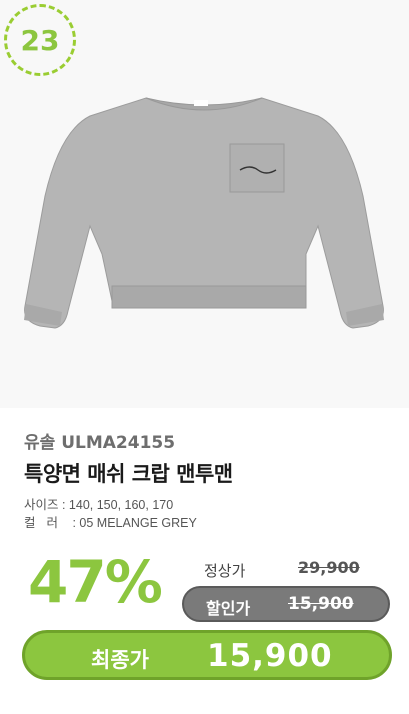  I want to click on color-info: 컬러 : 05 MELANGE GREY, so click(110, 521).